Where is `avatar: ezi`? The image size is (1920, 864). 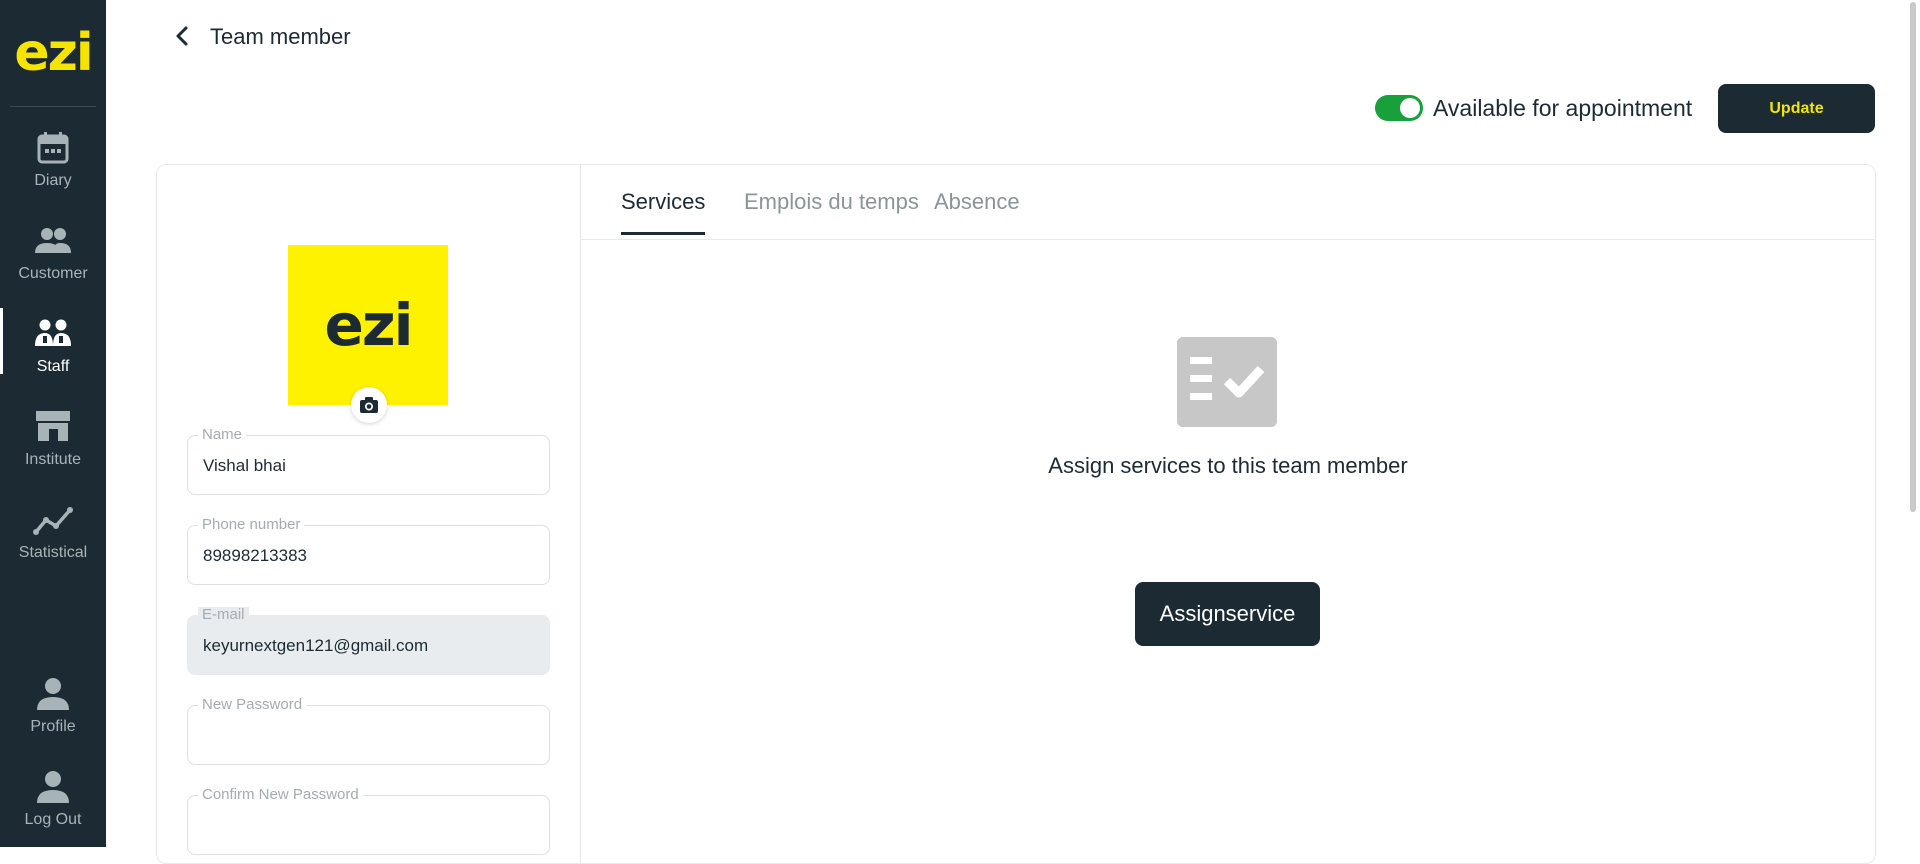
avatar: ezi is located at coordinates (368, 325).